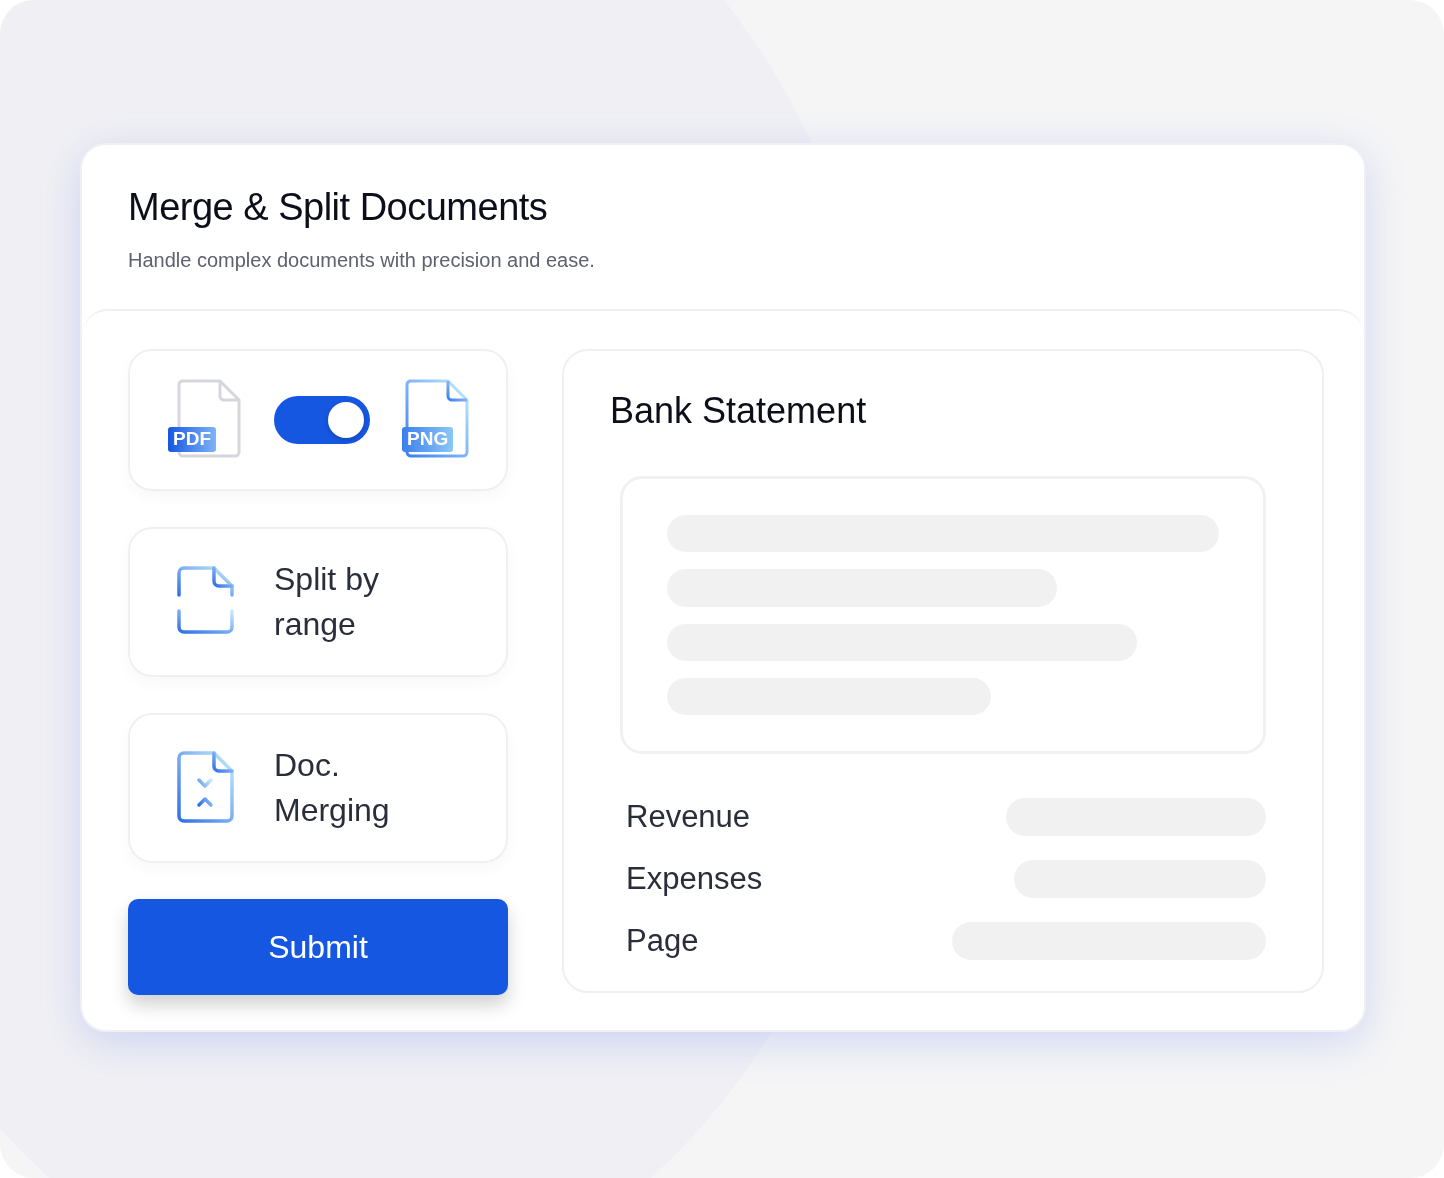  Describe the element at coordinates (318, 947) in the screenshot. I see `submit-button: Submit` at that location.